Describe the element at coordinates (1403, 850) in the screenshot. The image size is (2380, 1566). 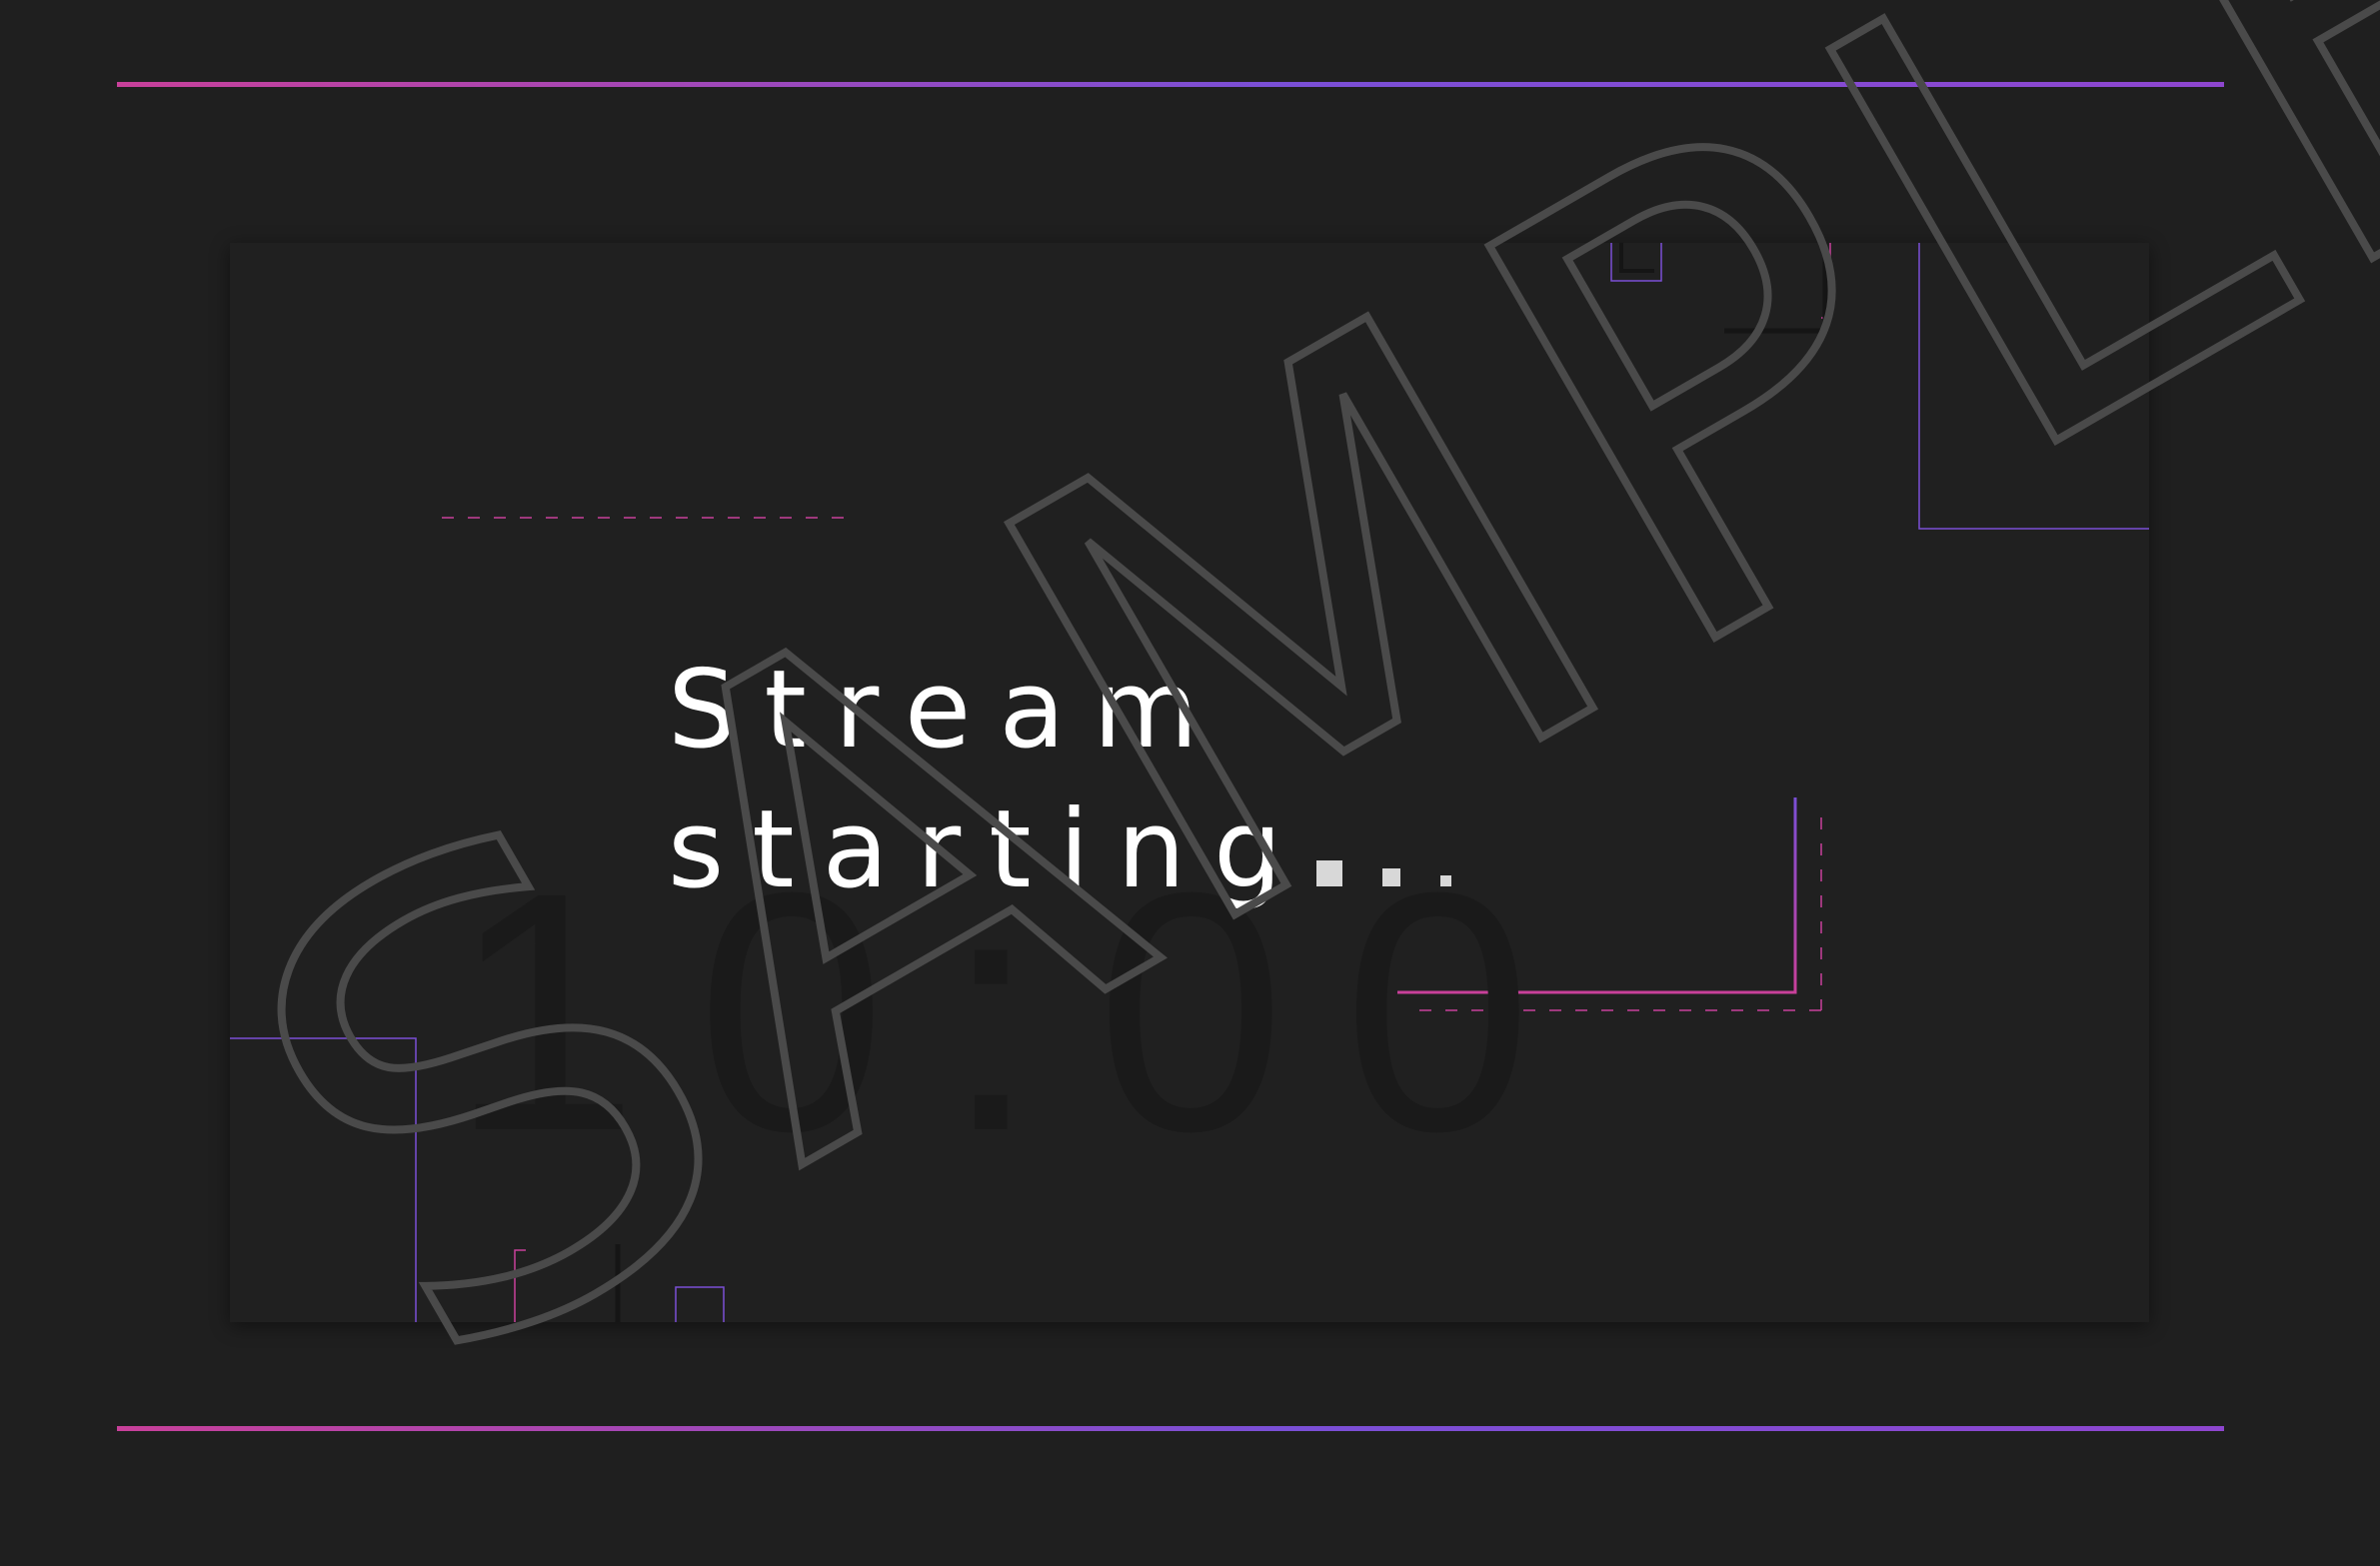
I see `loading-dots` at that location.